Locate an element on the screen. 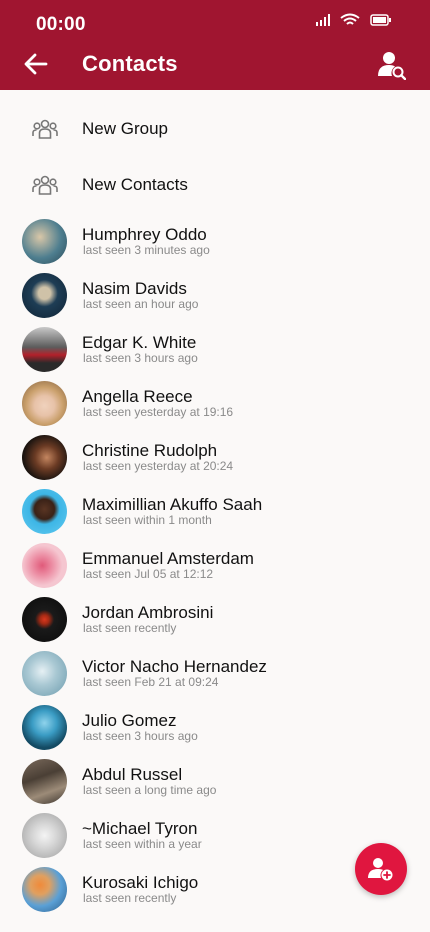  contact-name: Nasim Davids is located at coordinates (134, 288).